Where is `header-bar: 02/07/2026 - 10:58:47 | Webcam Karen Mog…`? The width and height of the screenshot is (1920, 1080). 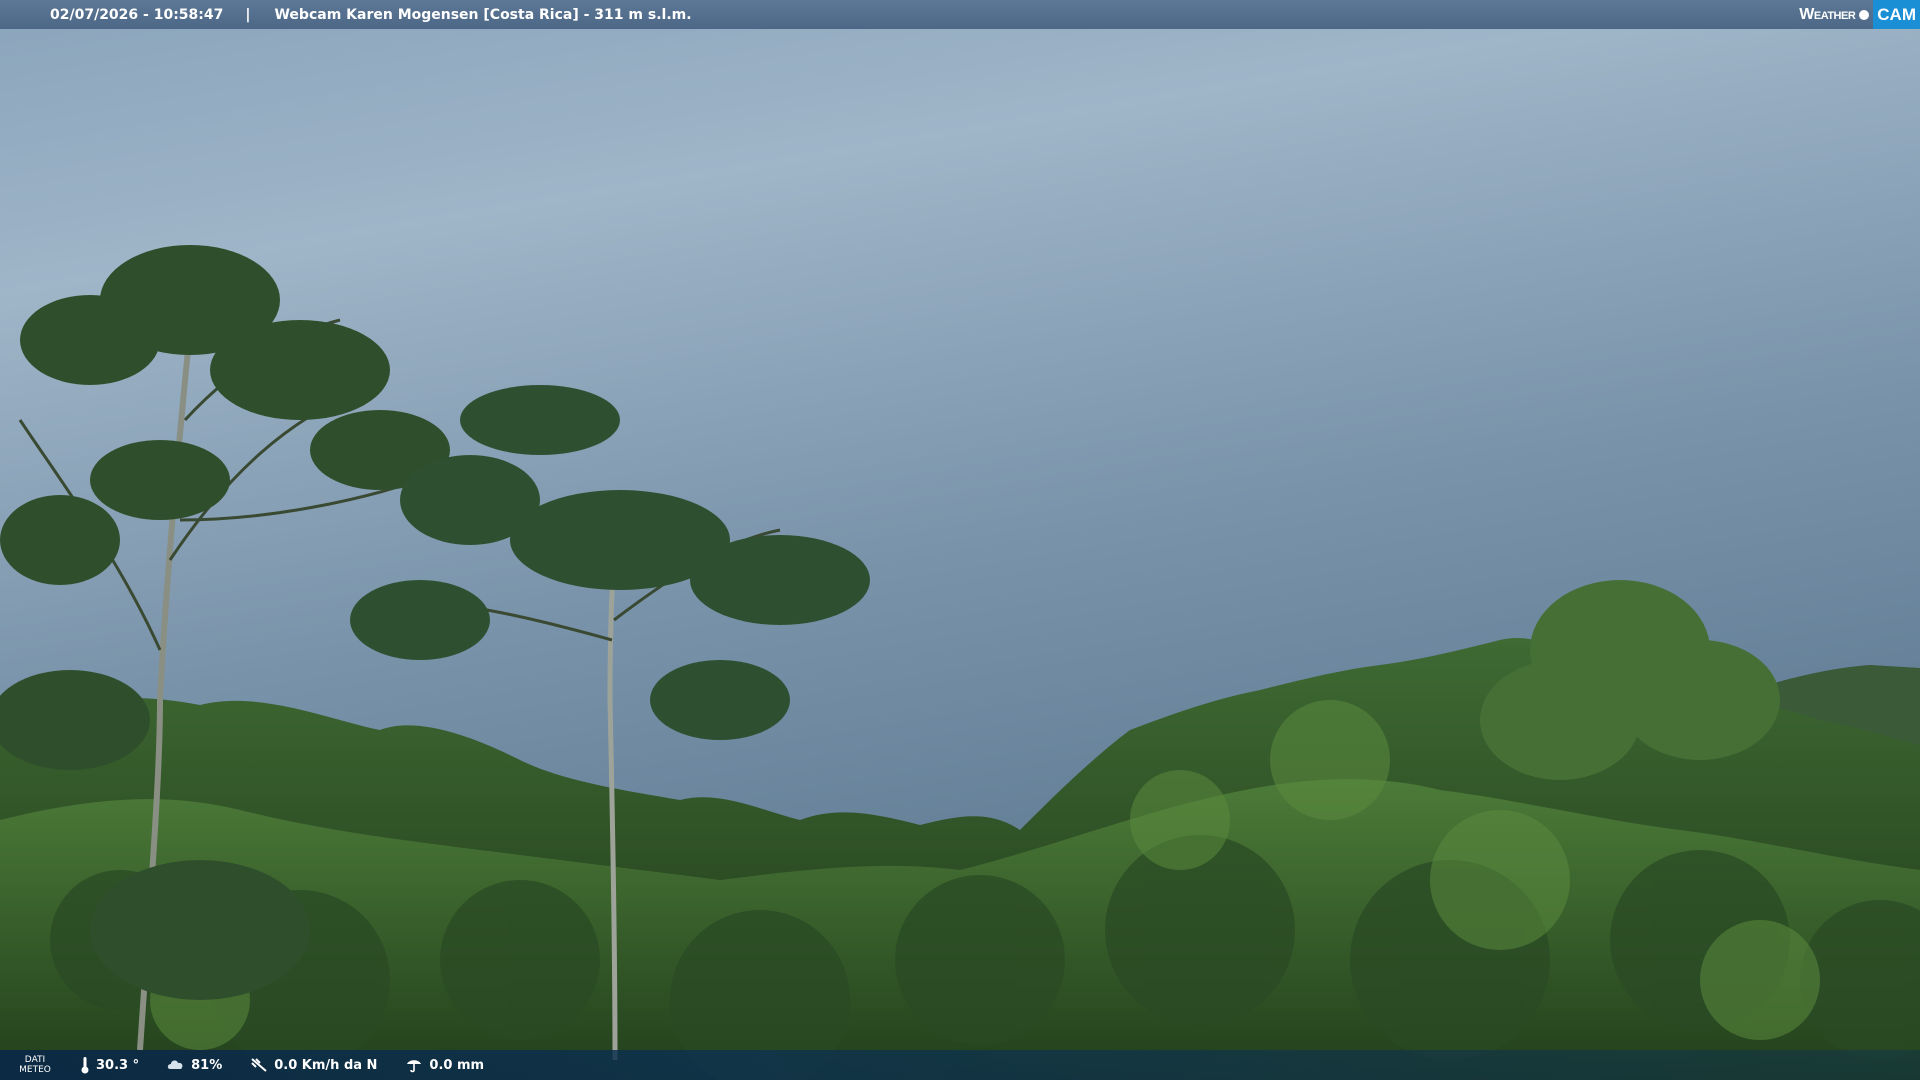 header-bar: 02/07/2026 - 10:58:47 | Webcam Karen Mog… is located at coordinates (960, 14).